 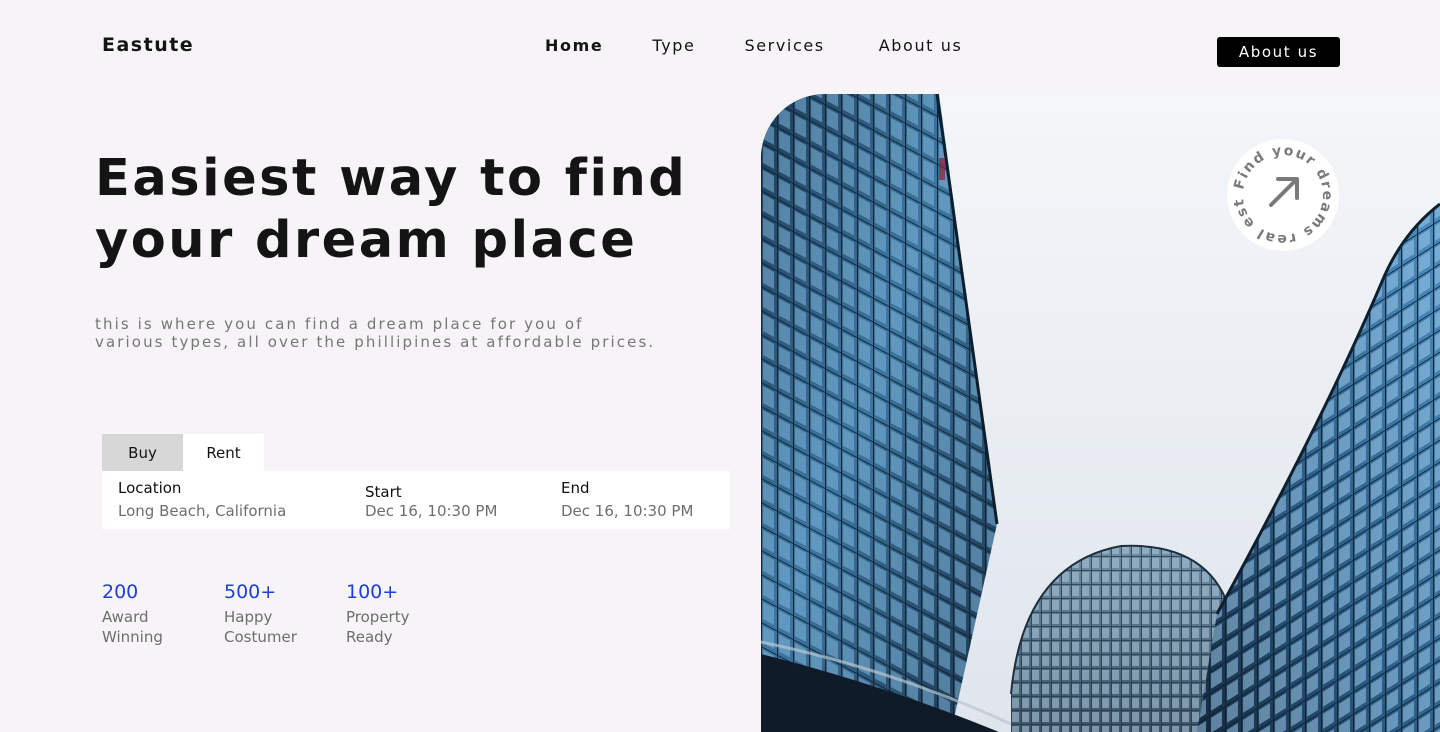 I want to click on stat-customers: 500+ Happy Costumer, so click(x=285, y=614).